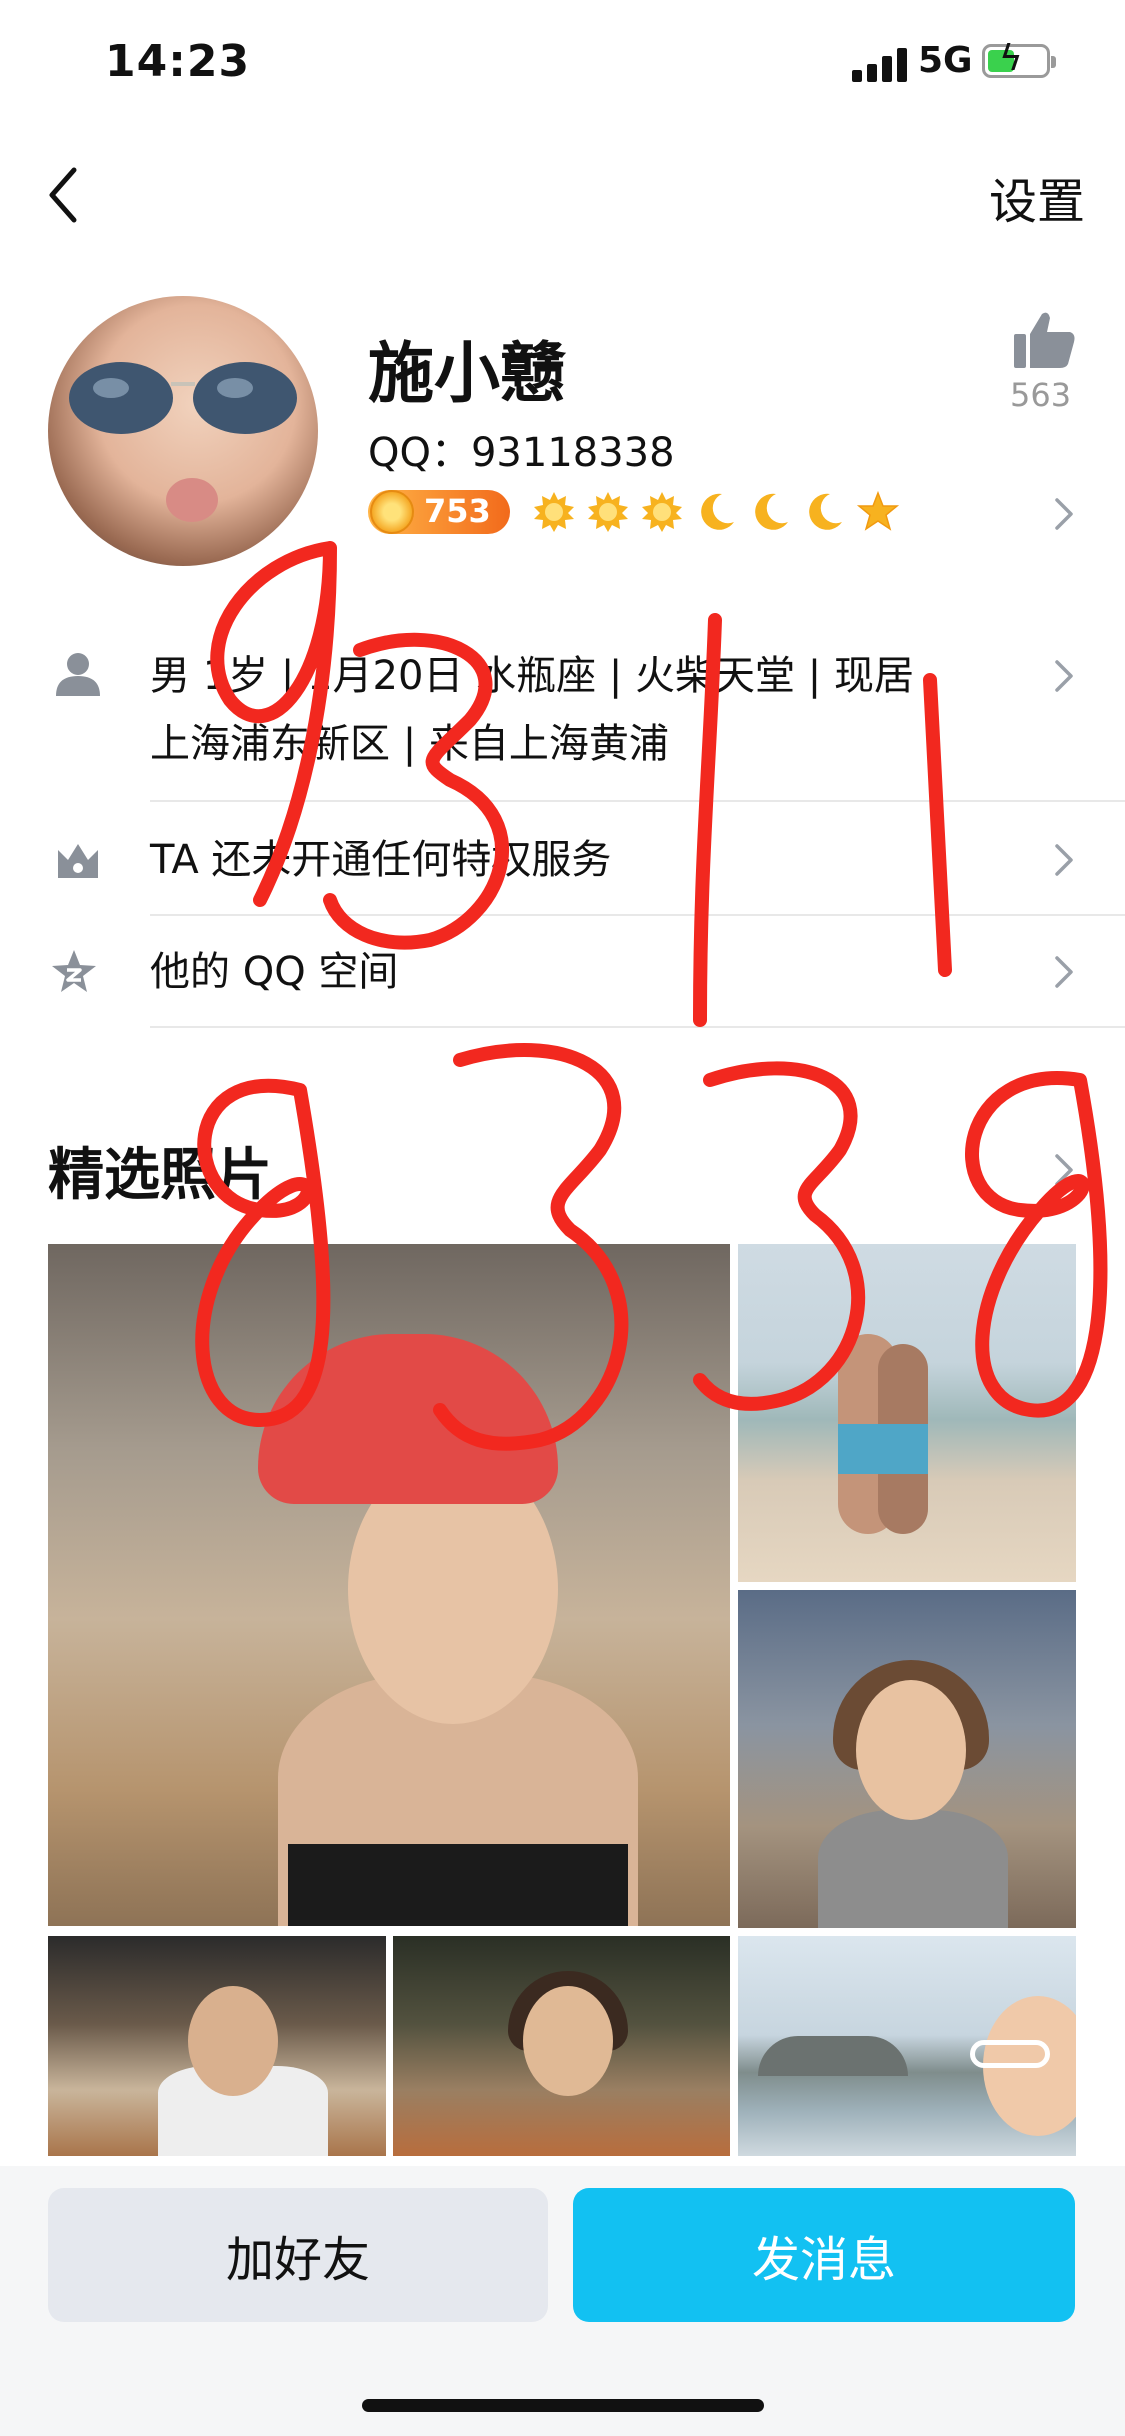 This screenshot has width=1125, height=2436. Describe the element at coordinates (907, 1413) in the screenshot. I see `photo-beach` at that location.